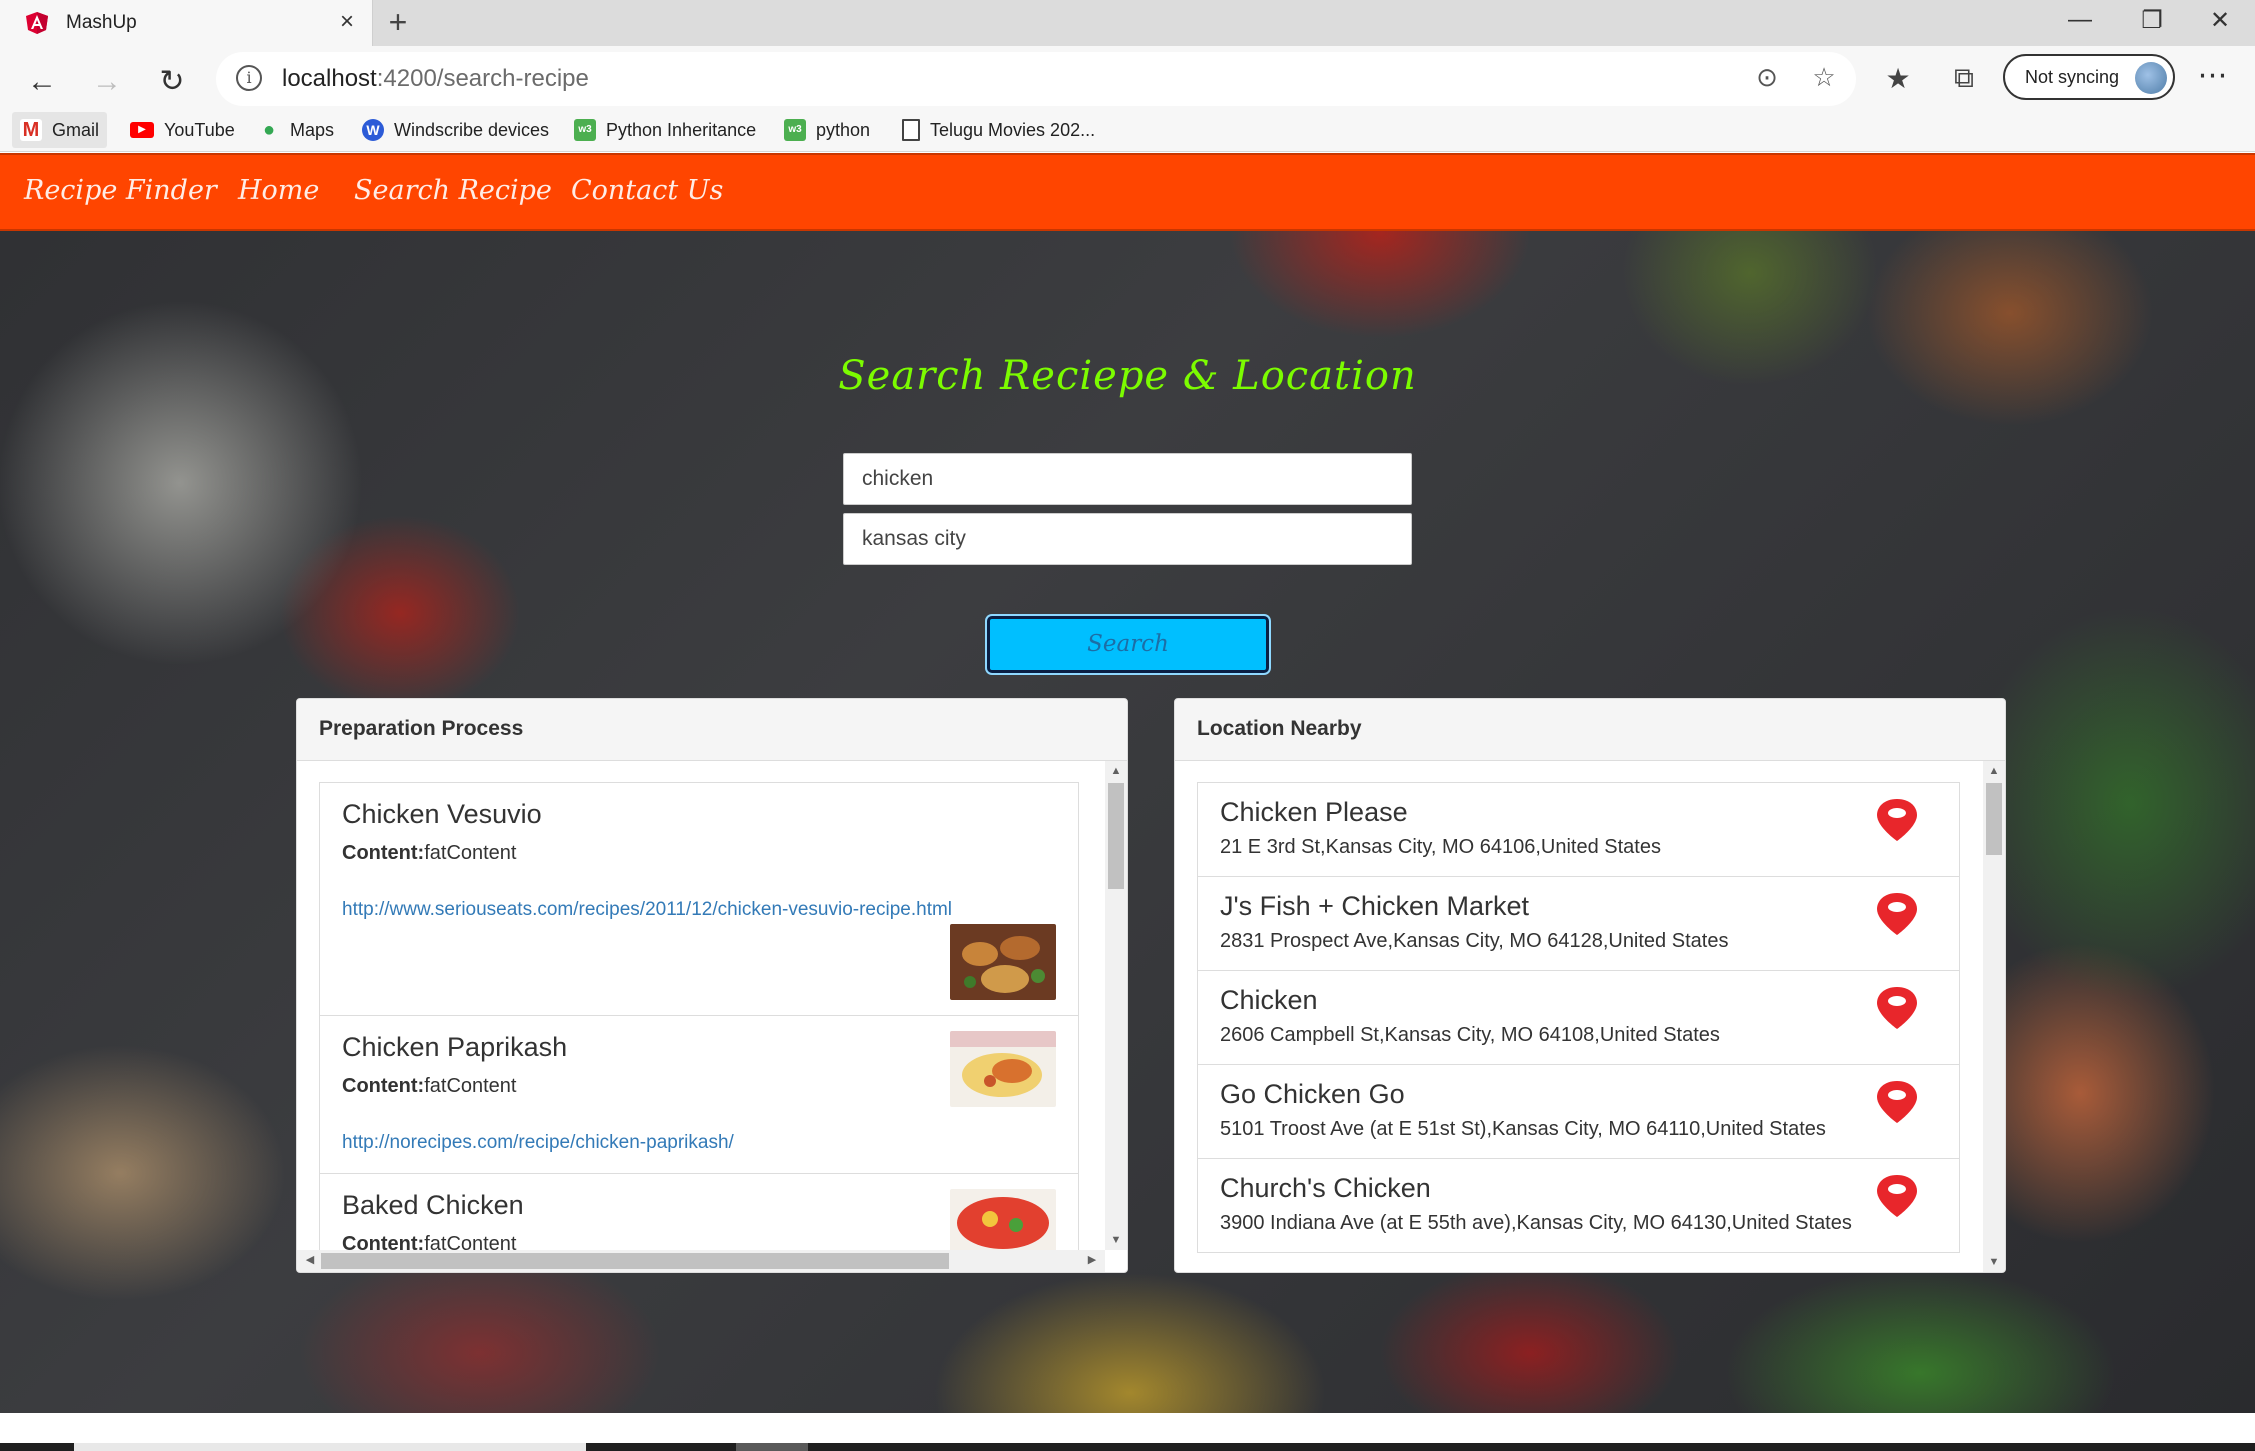 The height and width of the screenshot is (1451, 2255). I want to click on nav-brand: Recipe Finder, so click(120, 190).